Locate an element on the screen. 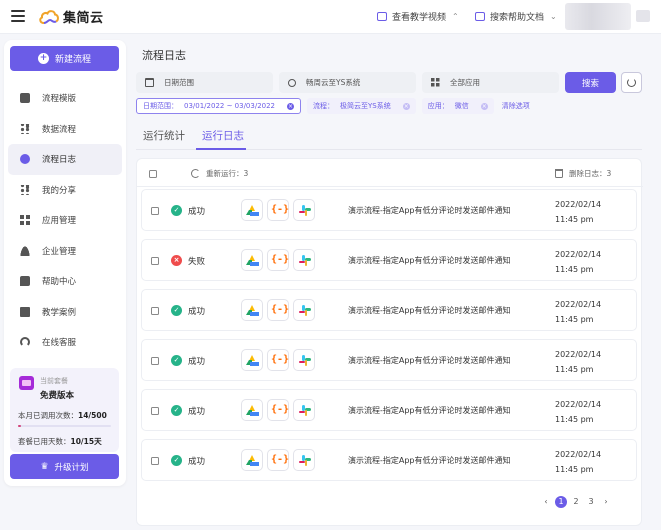  sidebar-item-dataflow: 数据流程 is located at coordinates (65, 129).